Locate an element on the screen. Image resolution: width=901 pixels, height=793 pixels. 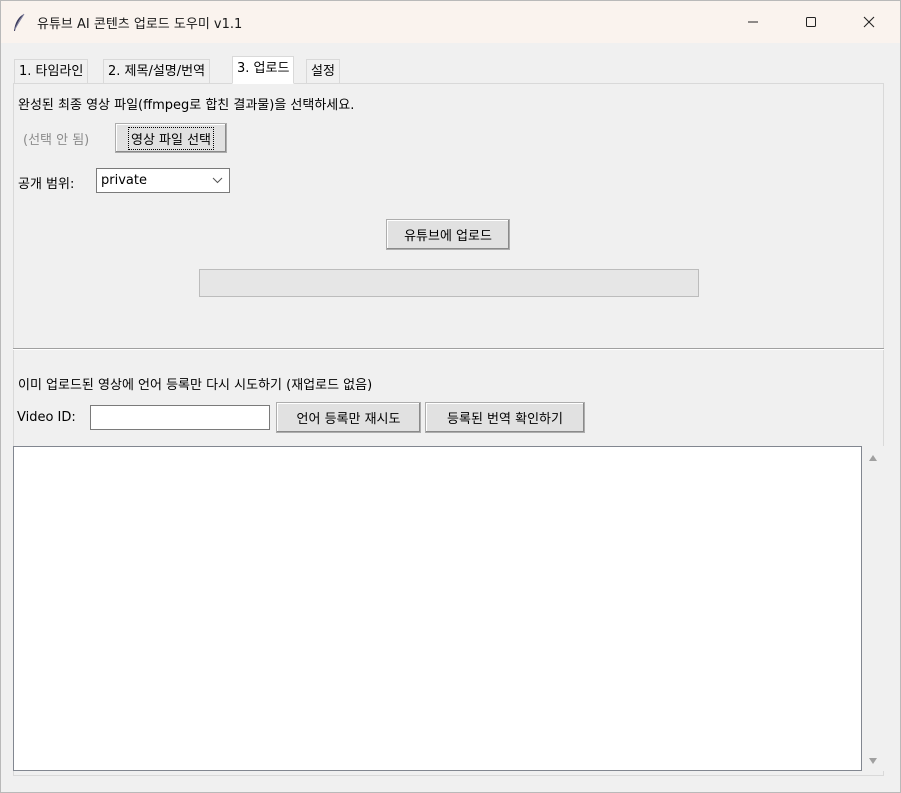
check-registered-translations-label: 등록된 번역 확인하기 is located at coordinates (505, 419).